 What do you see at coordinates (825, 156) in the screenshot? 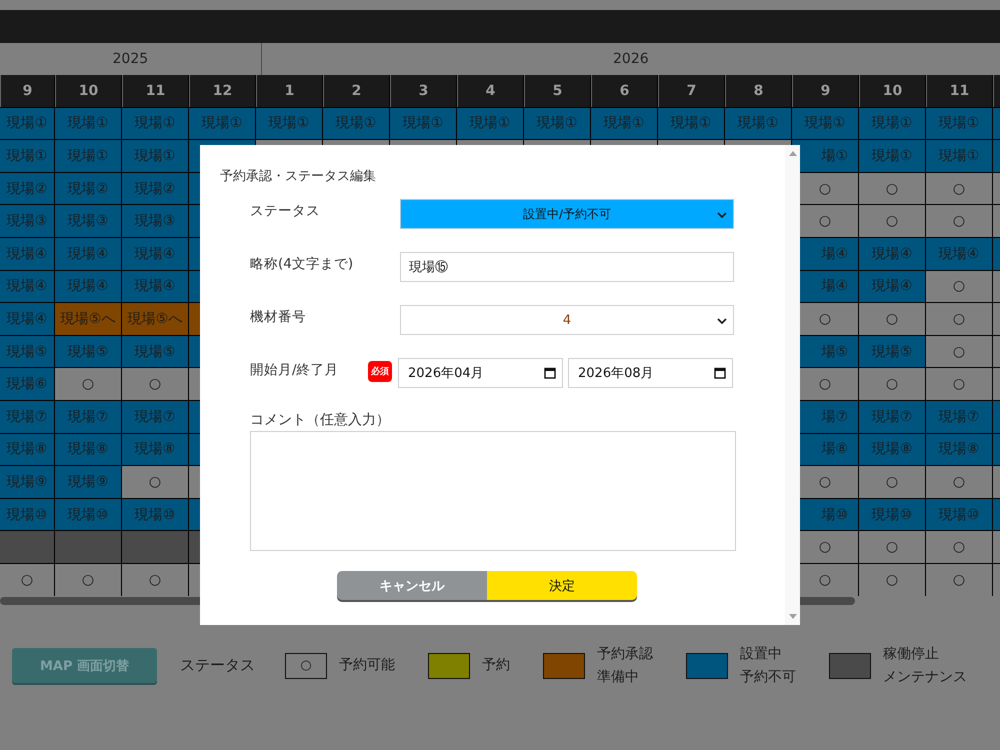
I see `schedule-cell: 場①` at bounding box center [825, 156].